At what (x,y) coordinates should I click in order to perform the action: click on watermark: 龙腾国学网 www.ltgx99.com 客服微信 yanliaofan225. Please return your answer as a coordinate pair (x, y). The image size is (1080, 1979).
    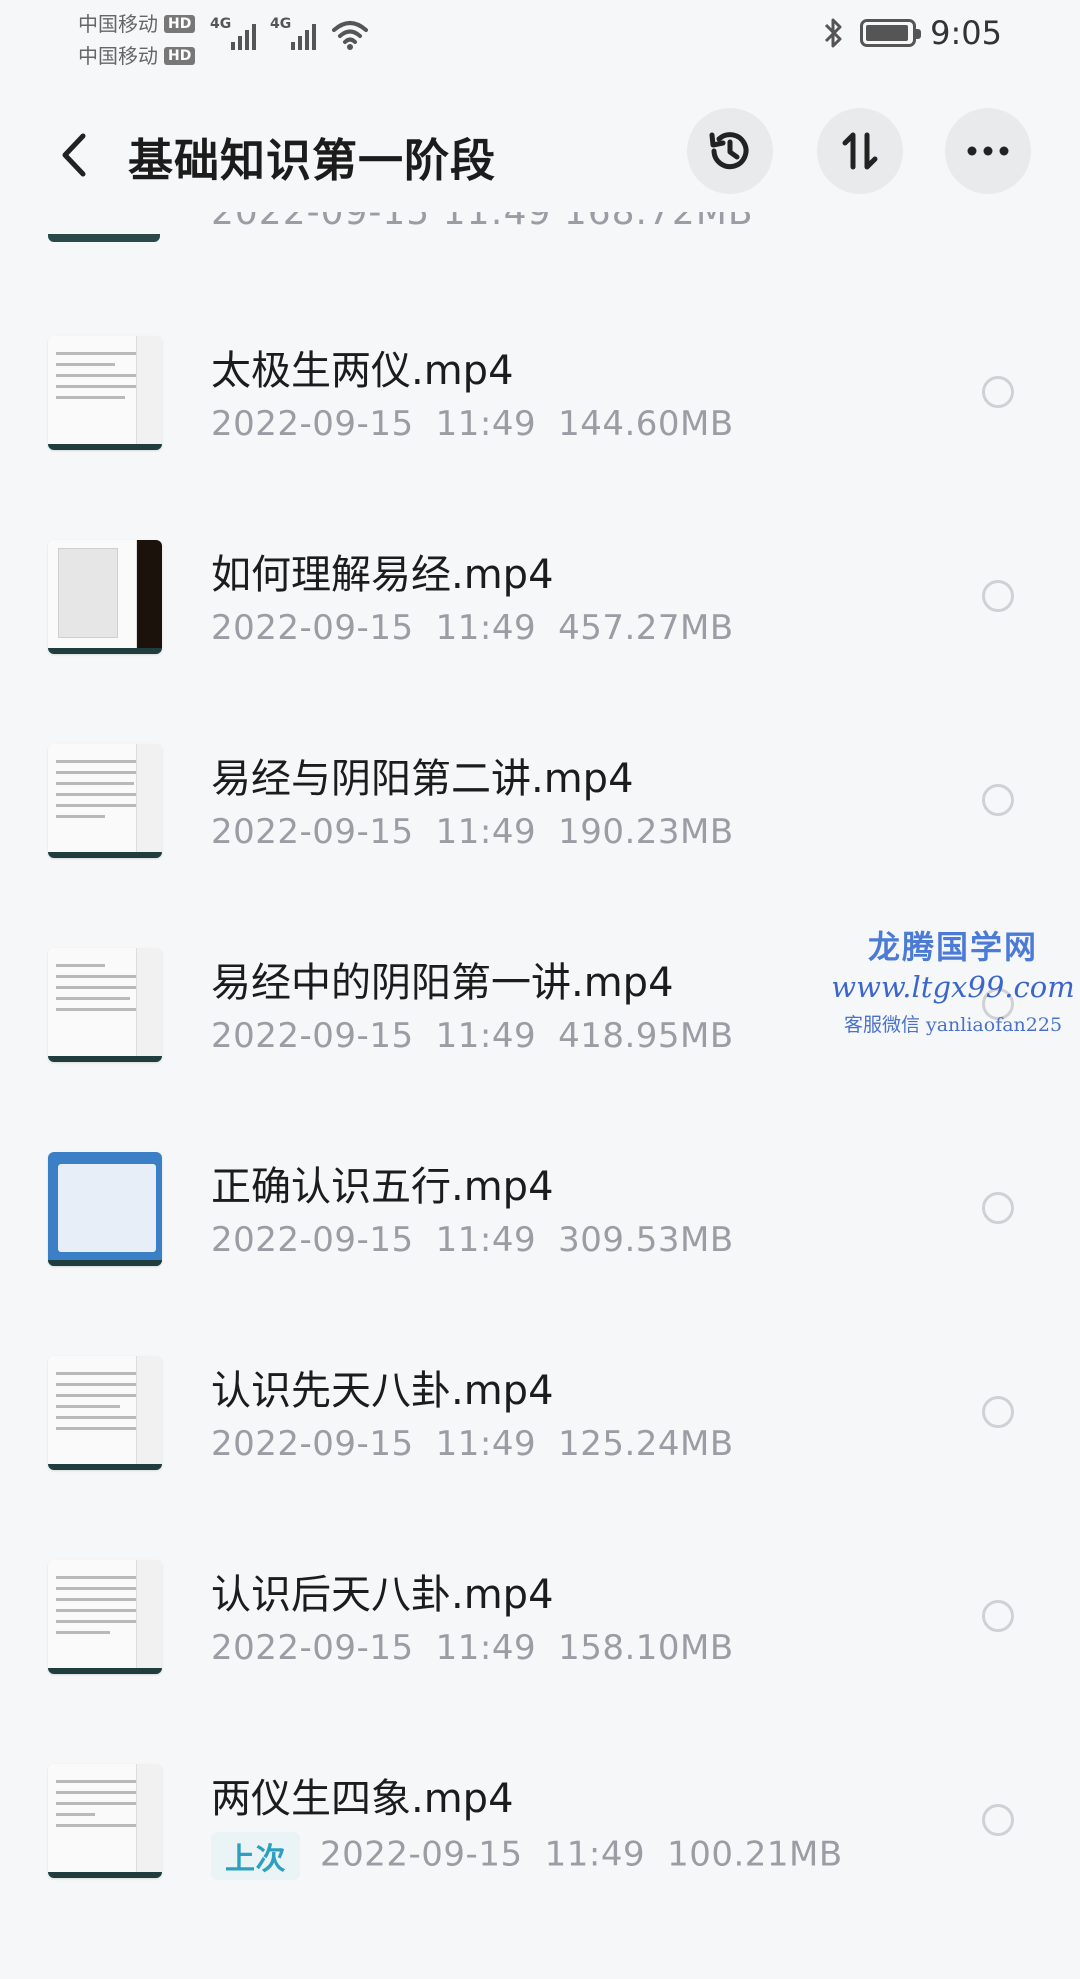
    Looking at the image, I should click on (953, 979).